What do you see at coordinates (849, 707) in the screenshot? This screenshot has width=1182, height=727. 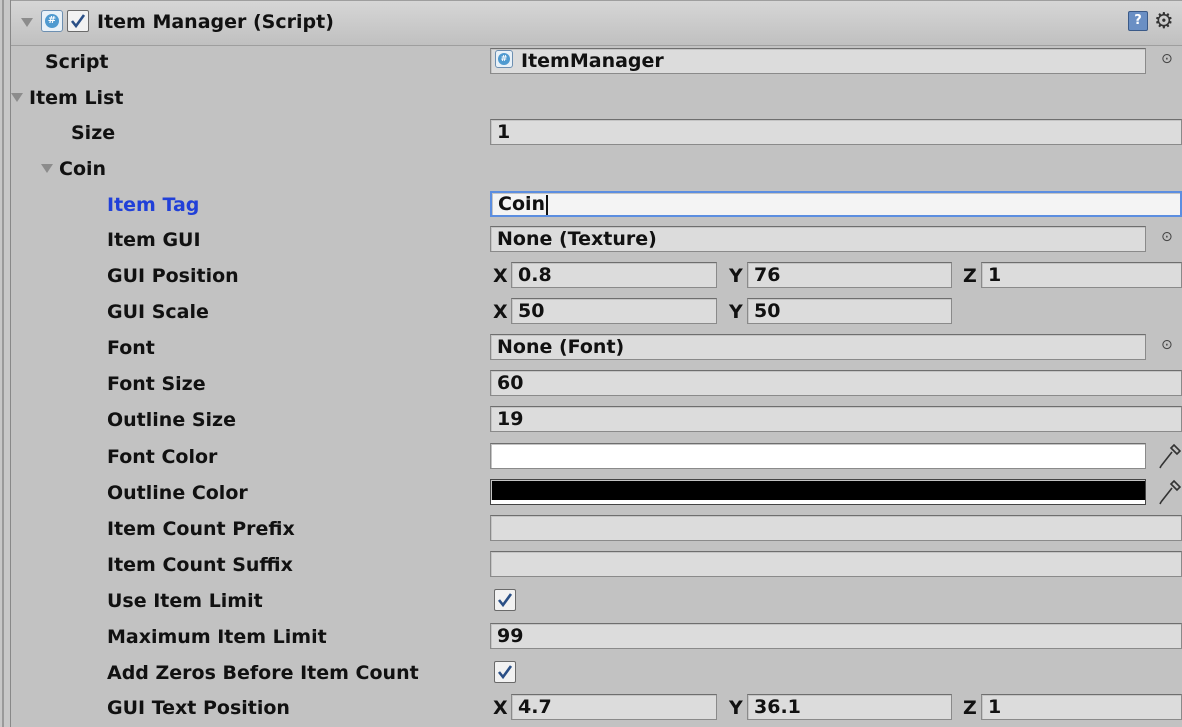 I see `gui-text-position-y-field: 36.1` at bounding box center [849, 707].